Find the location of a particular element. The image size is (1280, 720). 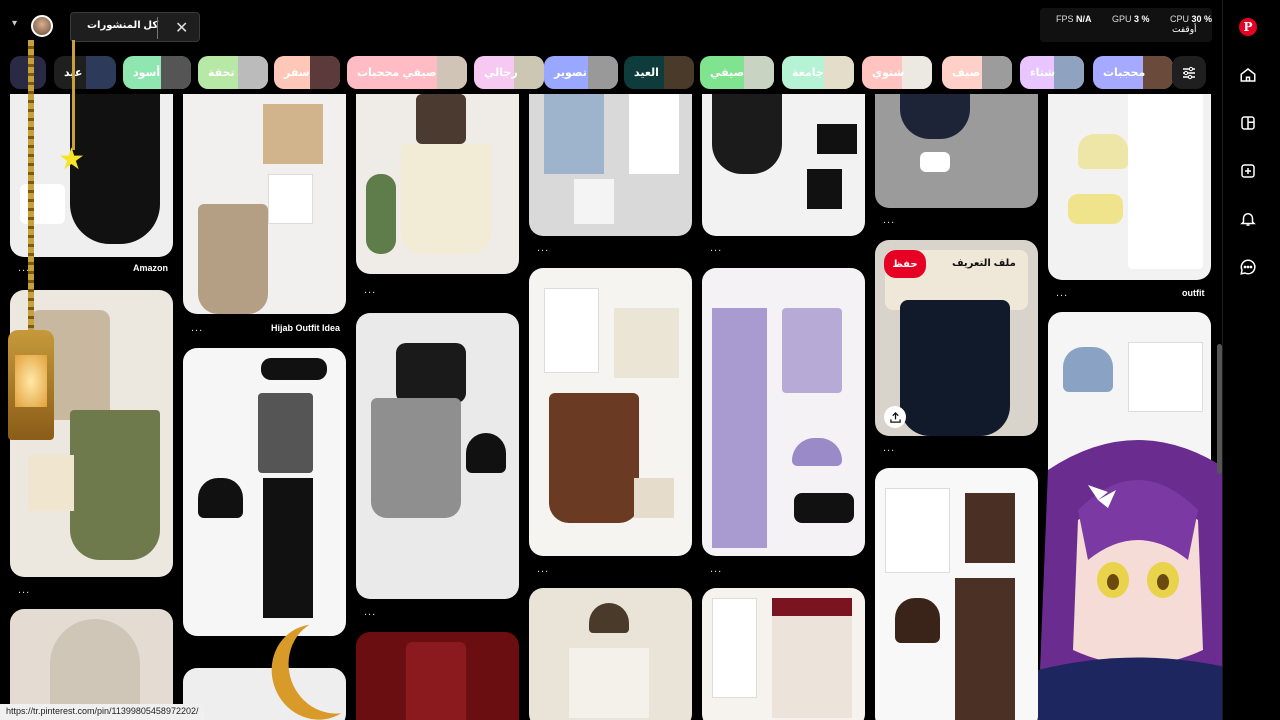

boards-icon is located at coordinates (1248, 123).